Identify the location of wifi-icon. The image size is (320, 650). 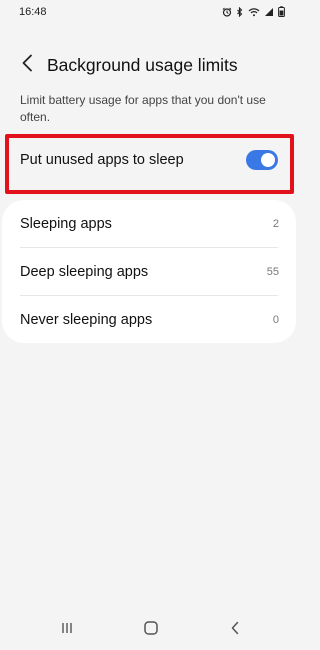
(254, 12).